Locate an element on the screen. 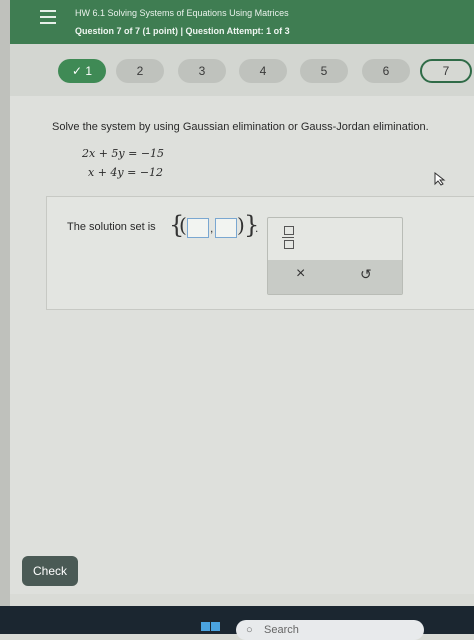 The height and width of the screenshot is (640, 474). question-nav: ✓ 1 2 3 4 5 6 7 is located at coordinates (242, 70).